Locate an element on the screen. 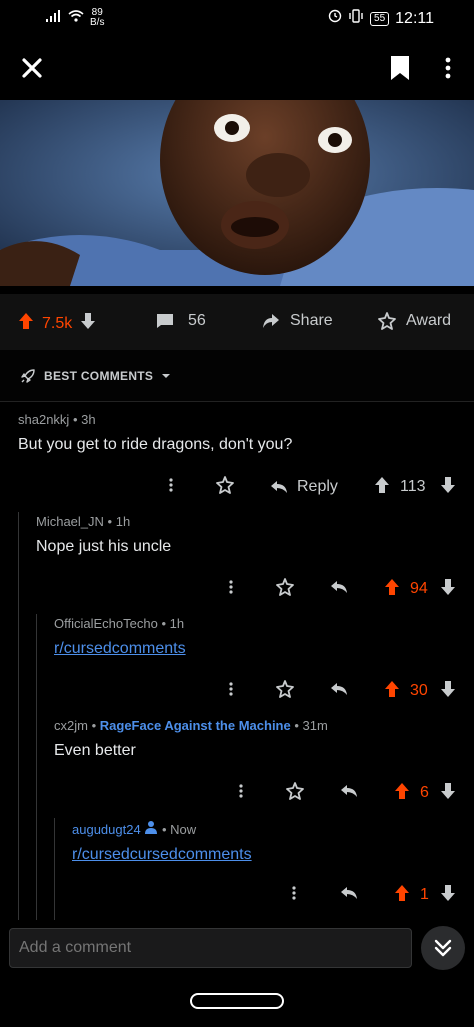  comment-author: OfficialEchoTecho is located at coordinates (106, 623).